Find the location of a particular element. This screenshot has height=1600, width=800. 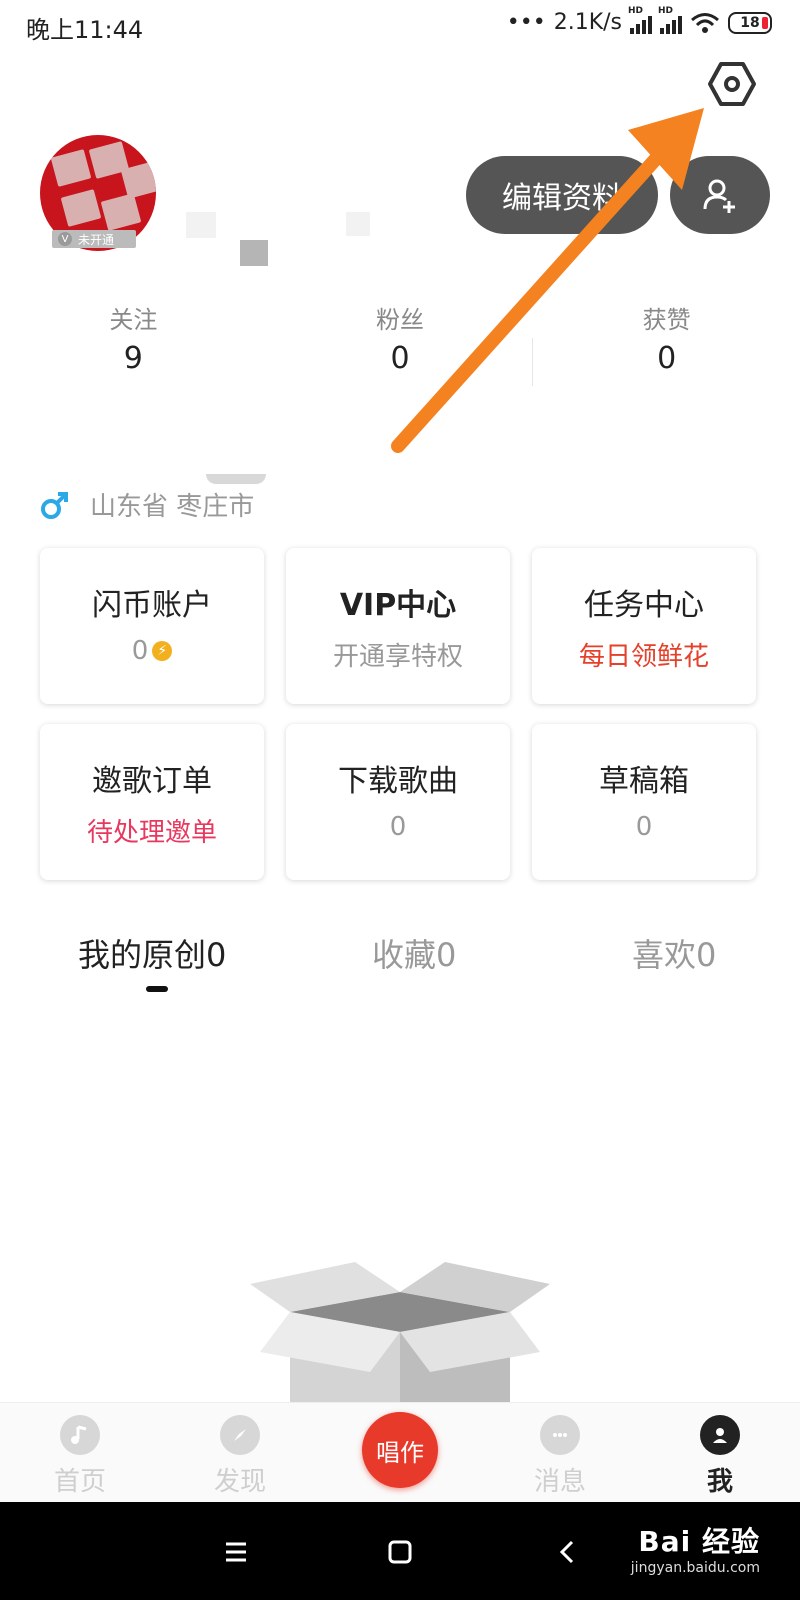

nav-label: 消息 is located at coordinates (559, 1482).